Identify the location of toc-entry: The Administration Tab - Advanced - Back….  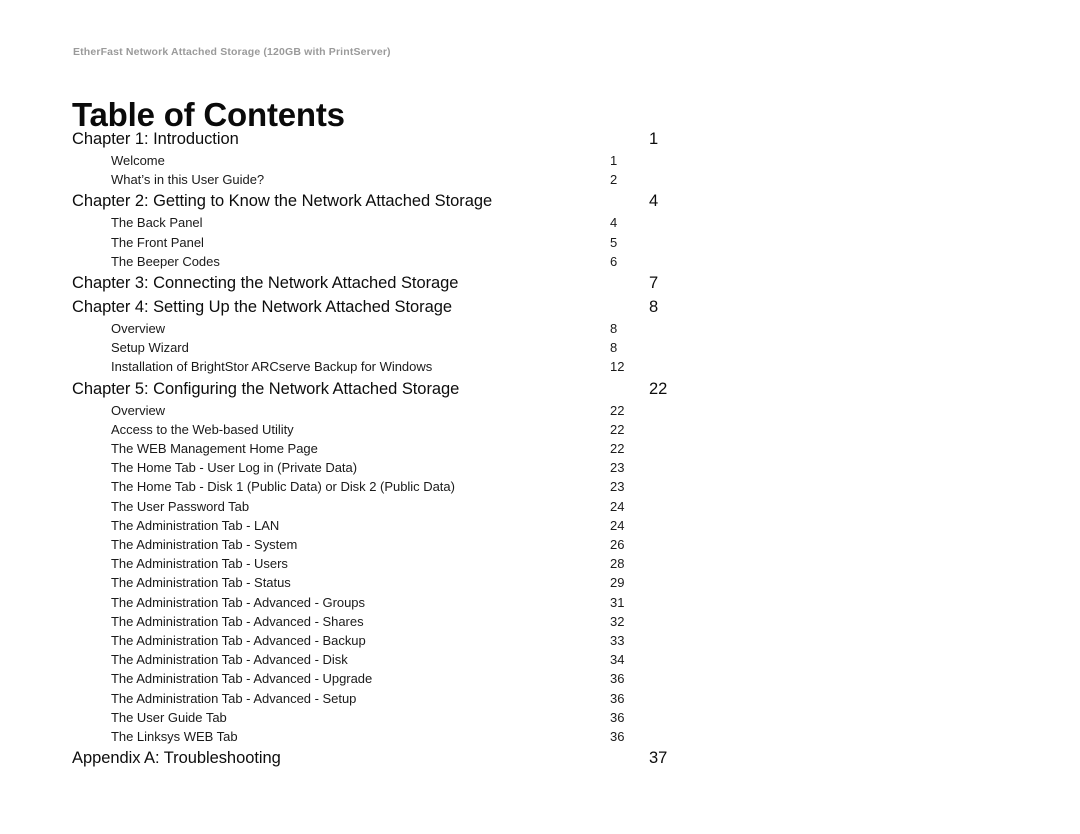
(431, 640).